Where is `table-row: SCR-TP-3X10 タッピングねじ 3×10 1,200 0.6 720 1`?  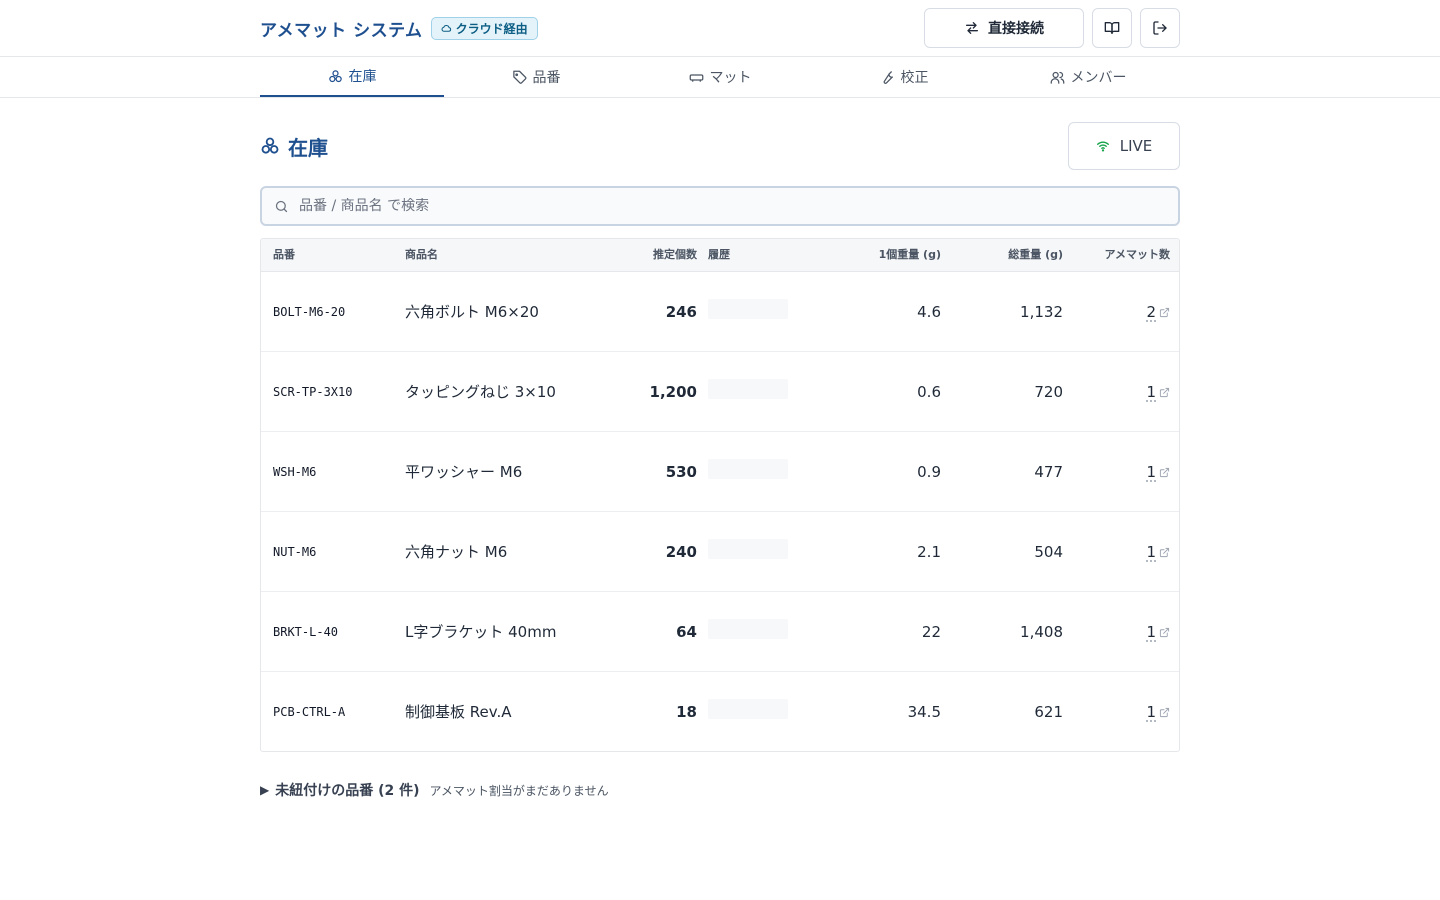
table-row: SCR-TP-3X10 タッピングねじ 3×10 1,200 0.6 720 1 is located at coordinates (720, 392).